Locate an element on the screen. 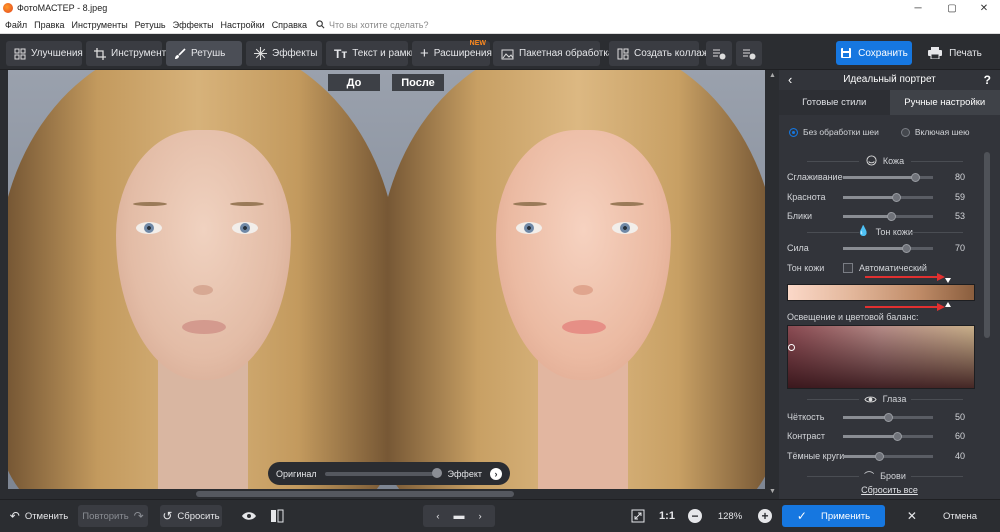  app-logo-icon is located at coordinates (8, 8).